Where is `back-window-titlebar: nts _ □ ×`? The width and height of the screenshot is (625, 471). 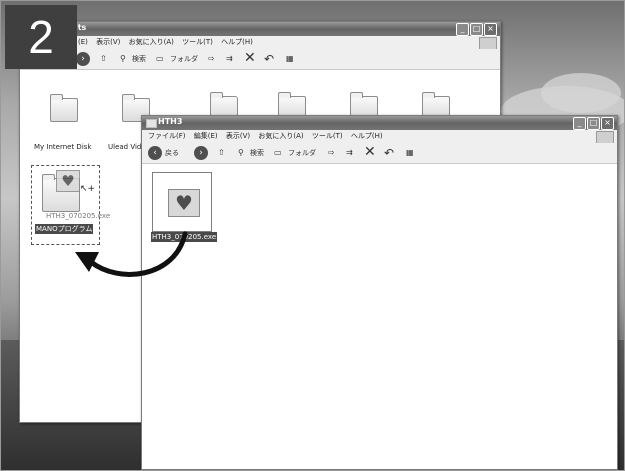
back-window-titlebar: nts _ □ × is located at coordinates (260, 29).